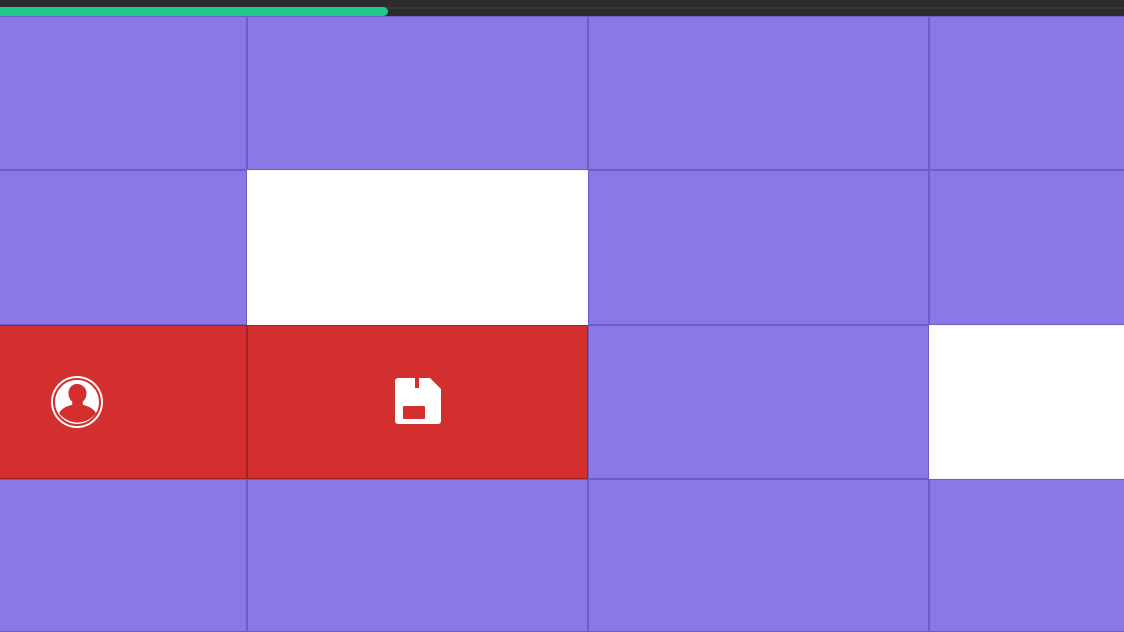 The height and width of the screenshot is (632, 1124). What do you see at coordinates (194, 11) in the screenshot?
I see `progress-fill` at bounding box center [194, 11].